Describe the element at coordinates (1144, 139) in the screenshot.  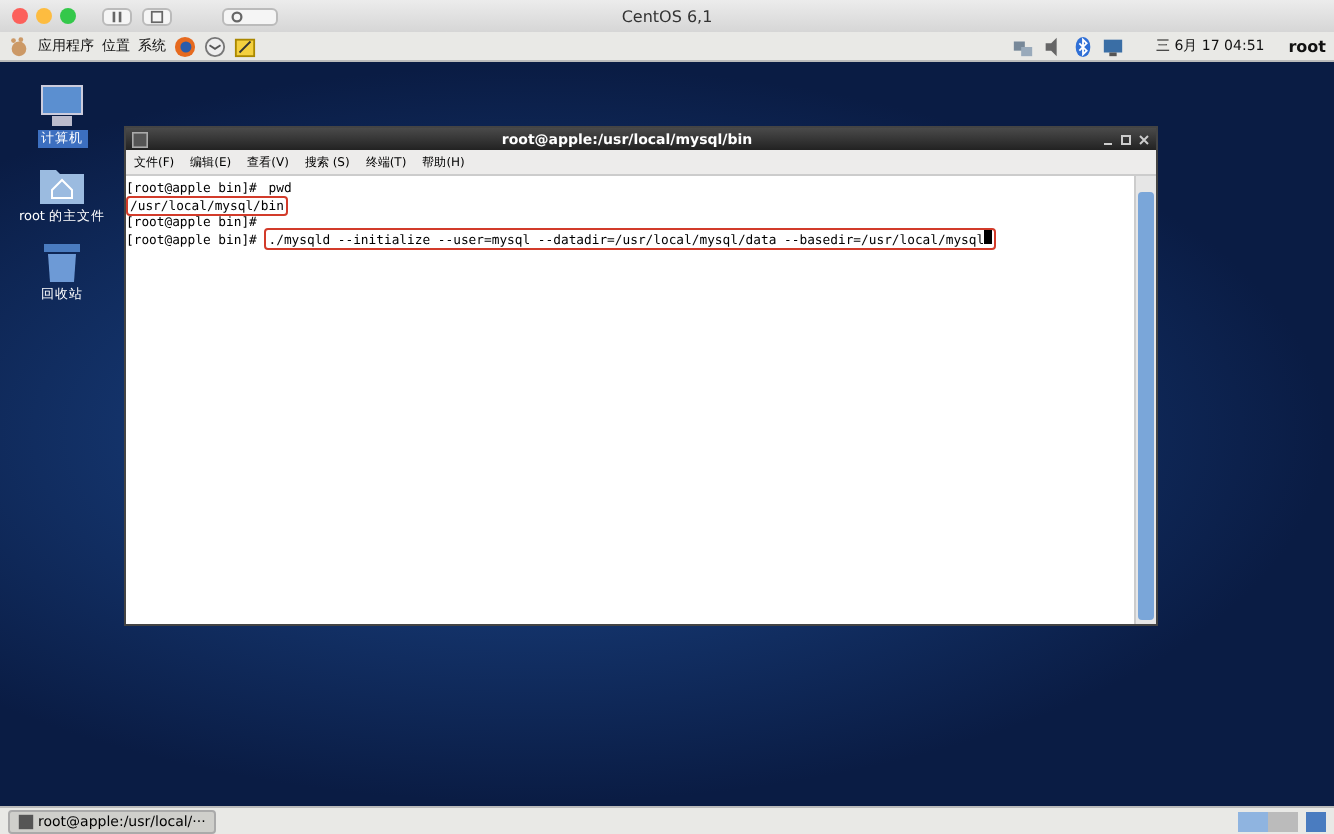
I see `close-icon` at that location.